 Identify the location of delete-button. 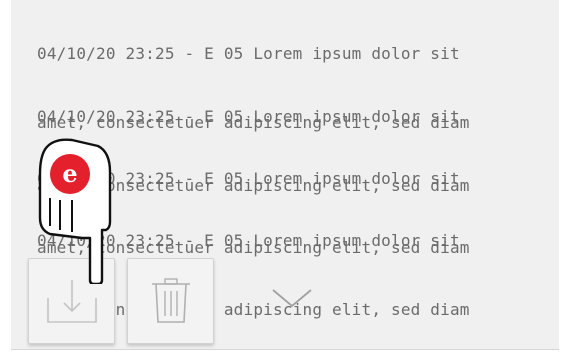
(170, 301).